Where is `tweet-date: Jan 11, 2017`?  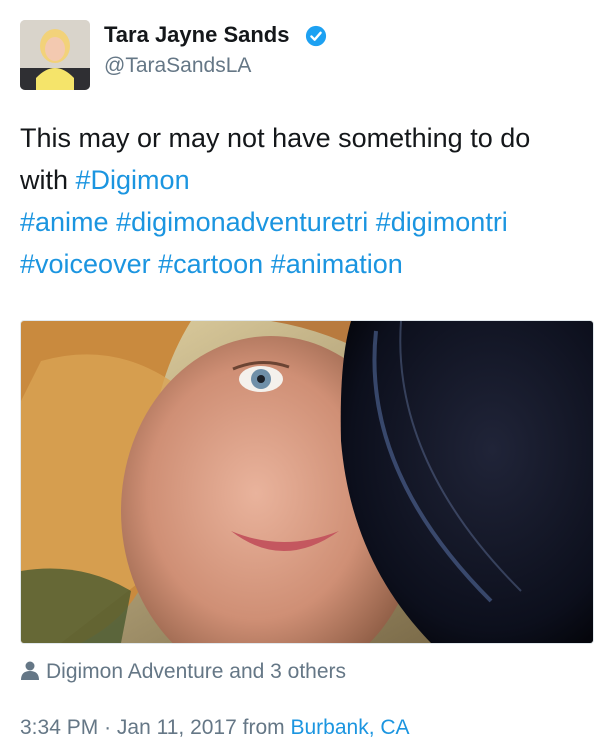 tweet-date: Jan 11, 2017 is located at coordinates (177, 727).